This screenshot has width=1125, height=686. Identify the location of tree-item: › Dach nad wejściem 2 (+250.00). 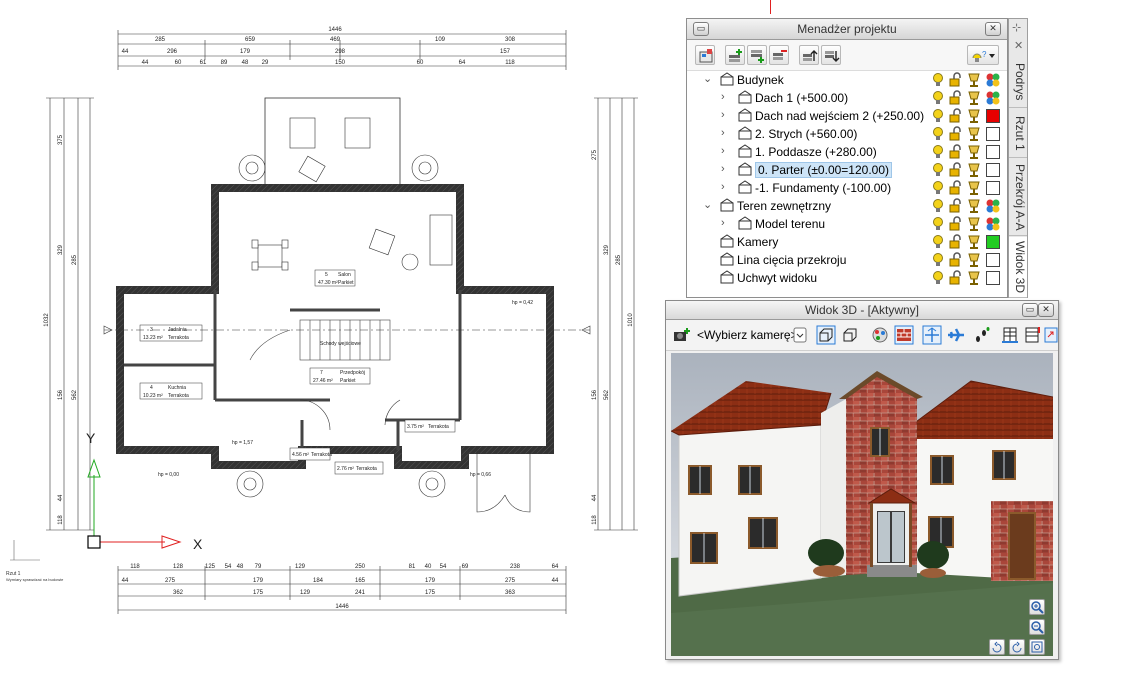
(847, 116).